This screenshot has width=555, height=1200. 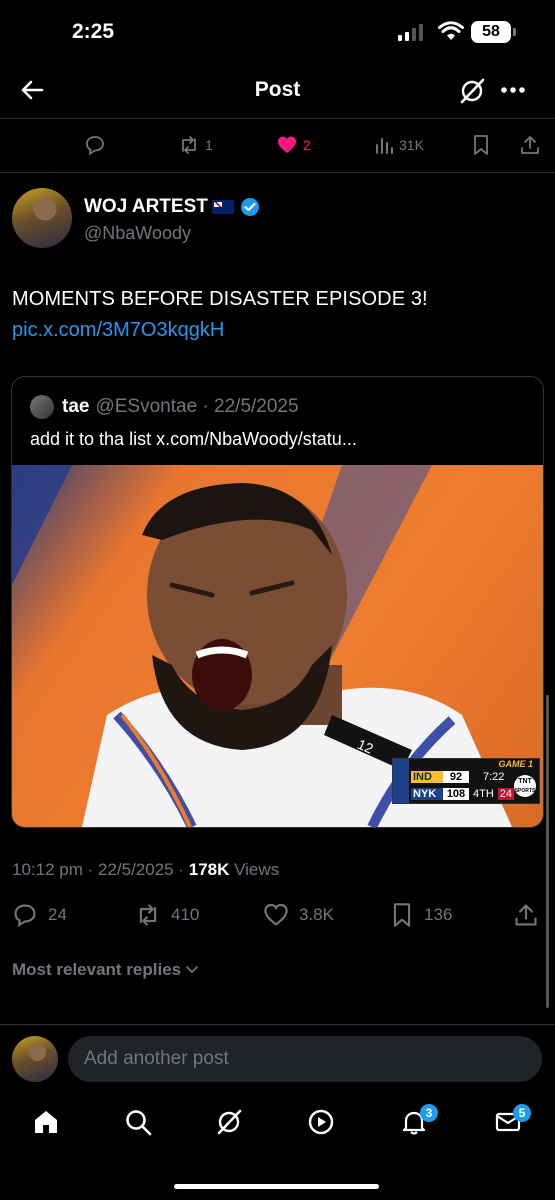 What do you see at coordinates (197, 406) in the screenshot?
I see `quoted-author-meta: @ESvontae · 22/5/2025` at bounding box center [197, 406].